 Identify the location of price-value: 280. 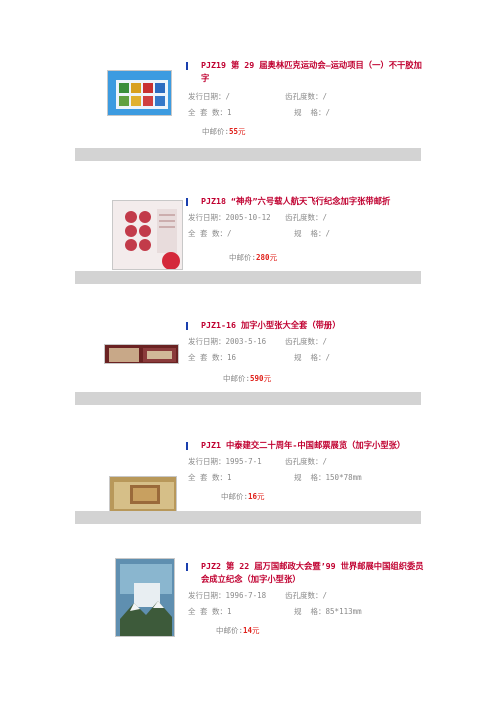
(263, 257).